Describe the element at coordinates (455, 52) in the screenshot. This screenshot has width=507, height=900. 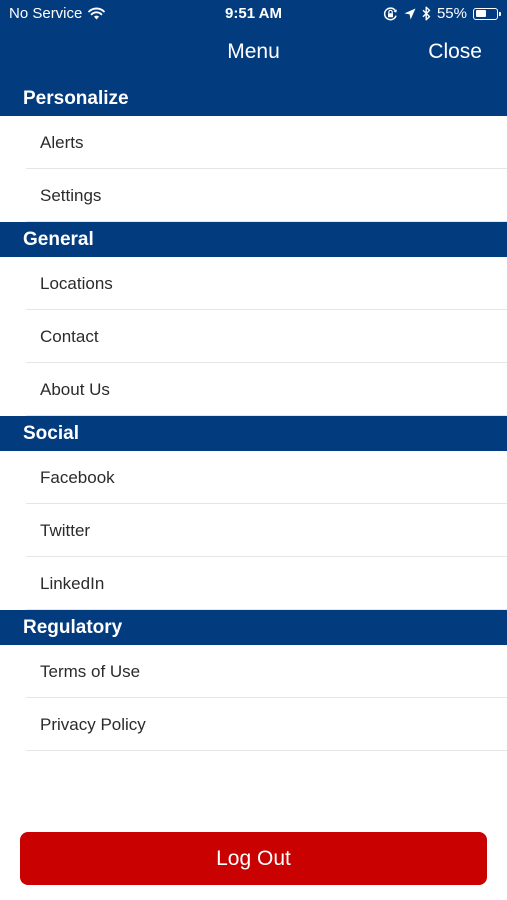
I see `close-button: Close` at that location.